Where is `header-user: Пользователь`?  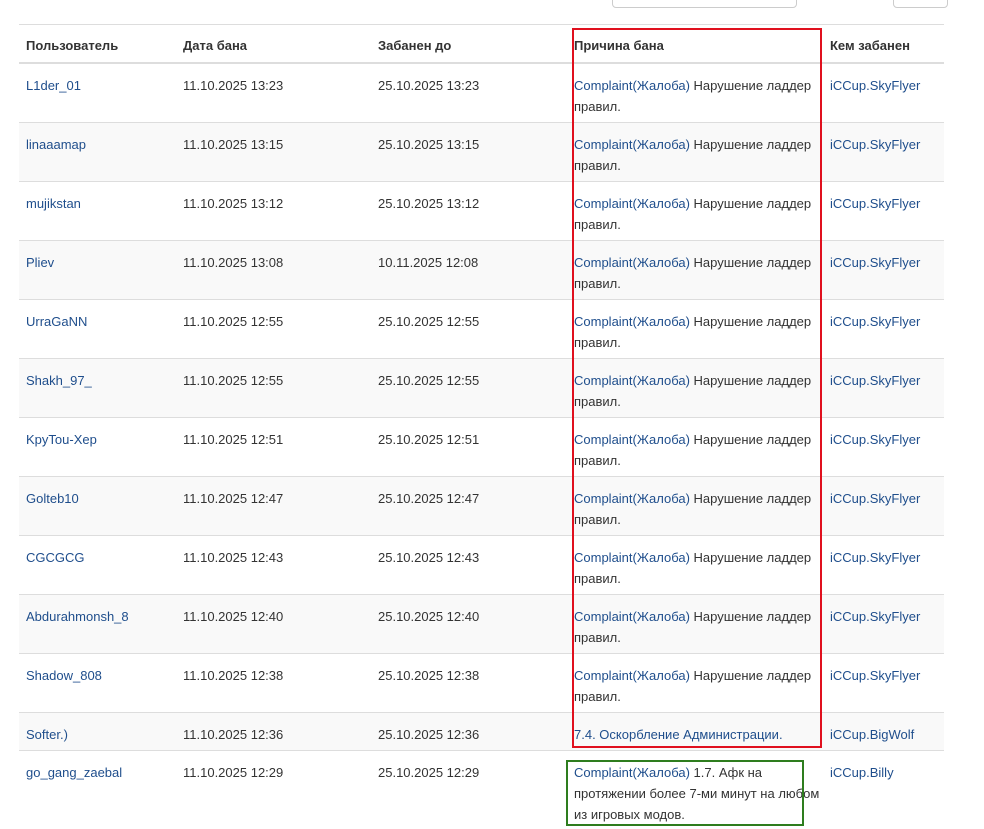 header-user: Пользователь is located at coordinates (72, 45).